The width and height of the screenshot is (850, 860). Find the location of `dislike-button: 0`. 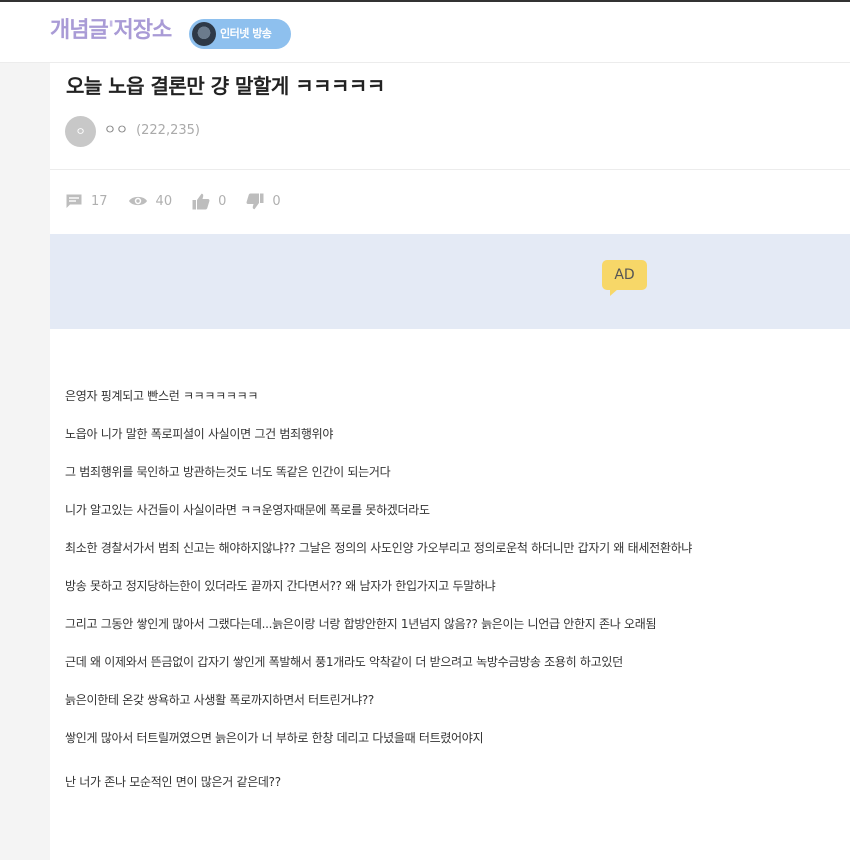

dislike-button: 0 is located at coordinates (263, 201).